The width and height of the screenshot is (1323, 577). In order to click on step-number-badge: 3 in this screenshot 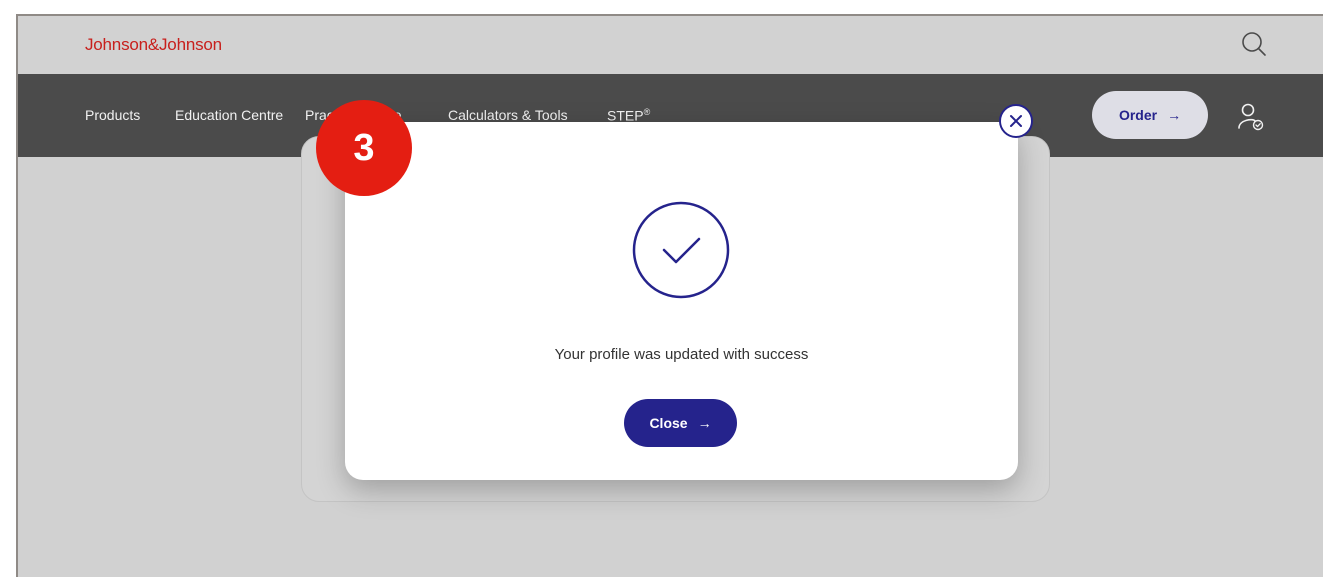, I will do `click(364, 148)`.